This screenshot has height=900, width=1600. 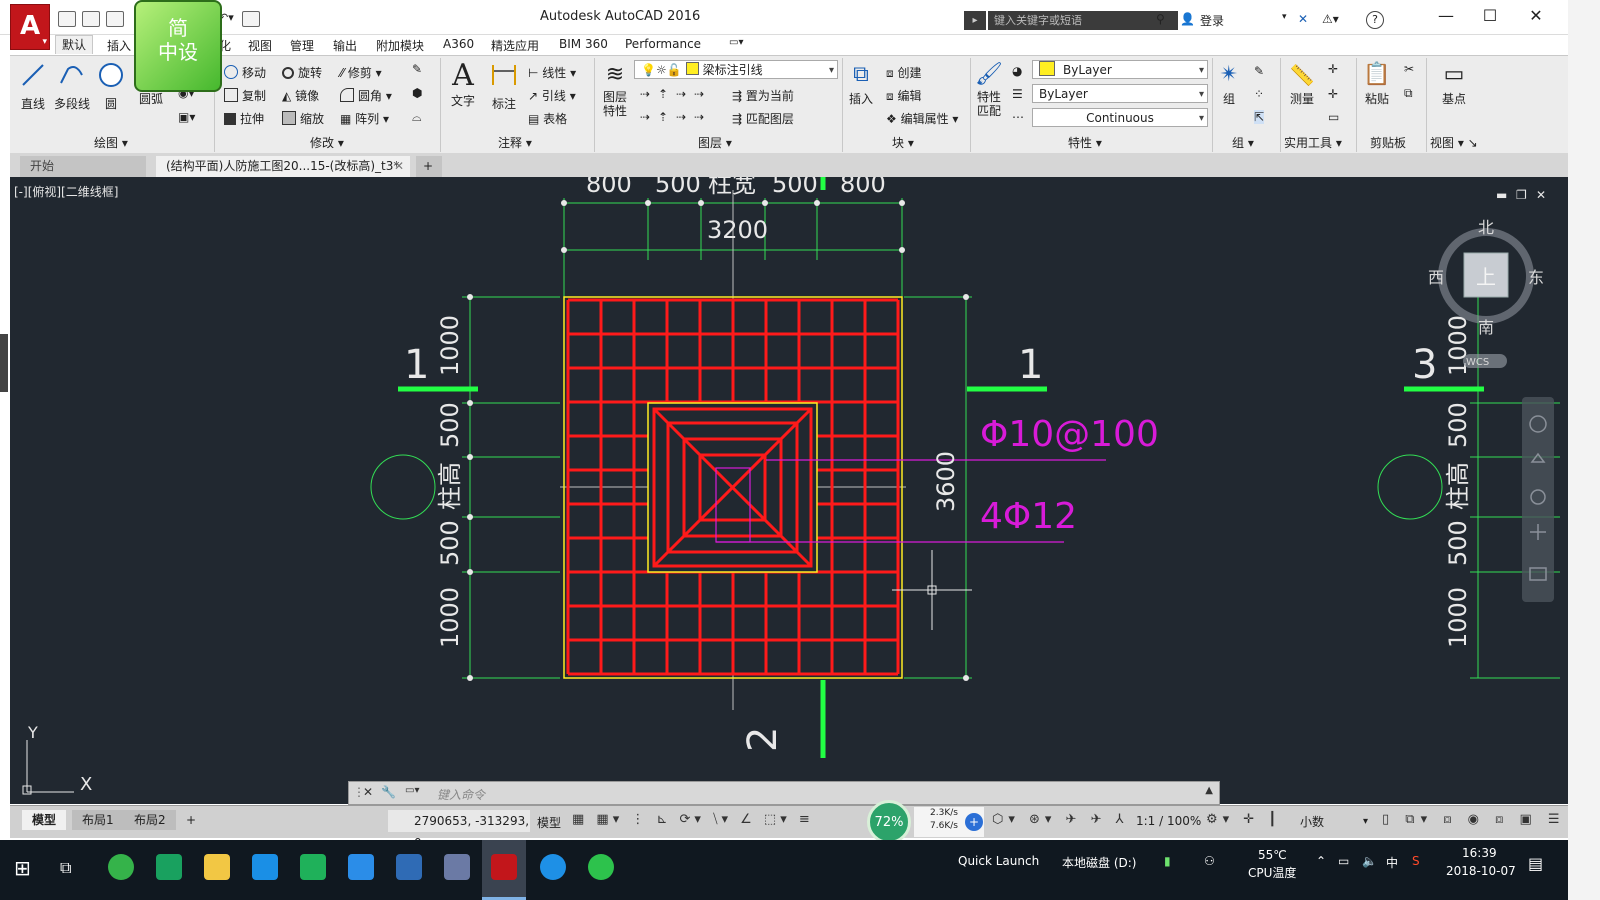 I want to click on view-panel-title: 视图 ▾ ↘, so click(x=1454, y=142).